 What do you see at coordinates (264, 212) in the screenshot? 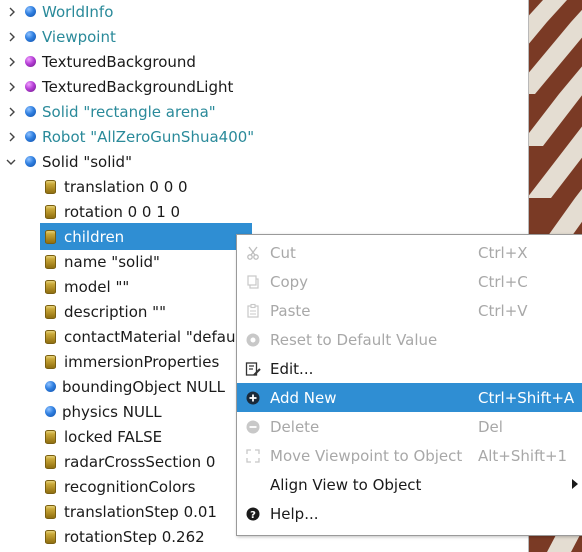
I see `tree-field-rotation: rotation 0 0 1 0` at bounding box center [264, 212].